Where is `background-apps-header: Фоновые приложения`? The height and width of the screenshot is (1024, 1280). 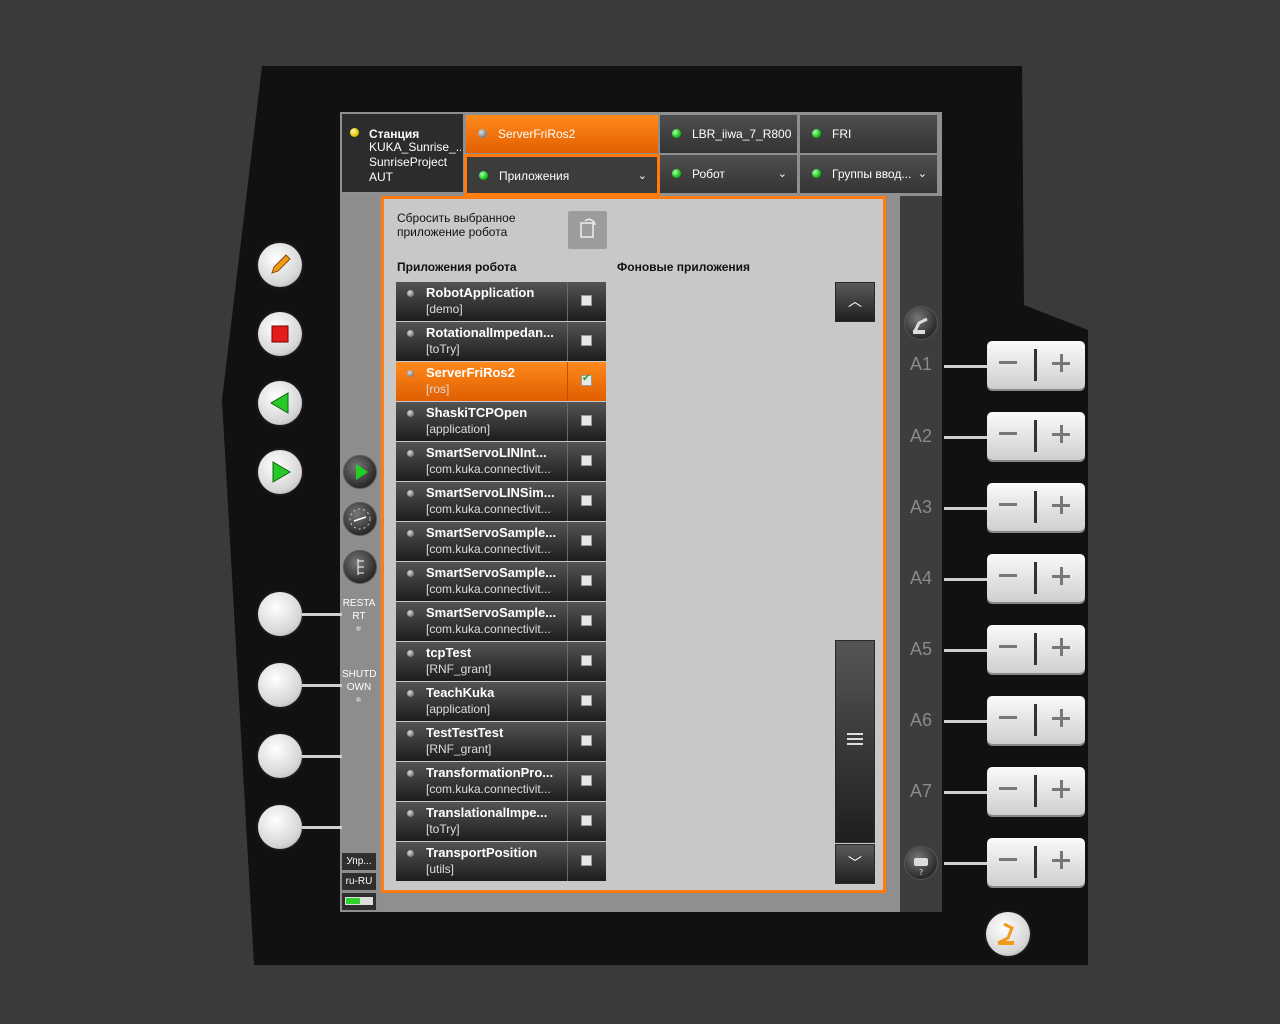 background-apps-header: Фоновые приложения is located at coordinates (684, 267).